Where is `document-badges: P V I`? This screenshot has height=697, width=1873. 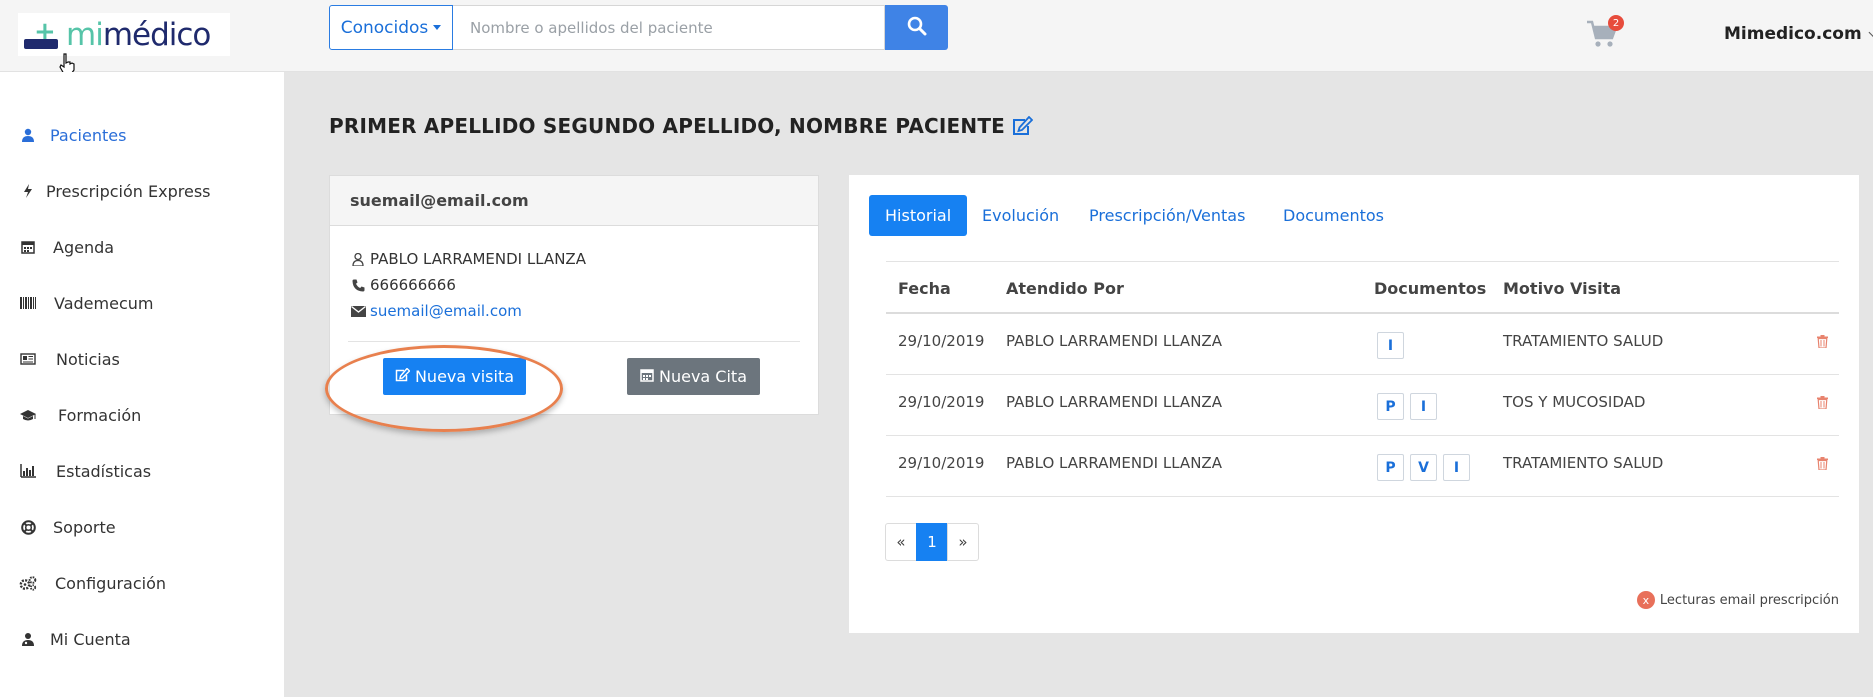 document-badges: P V I is located at coordinates (1423, 467).